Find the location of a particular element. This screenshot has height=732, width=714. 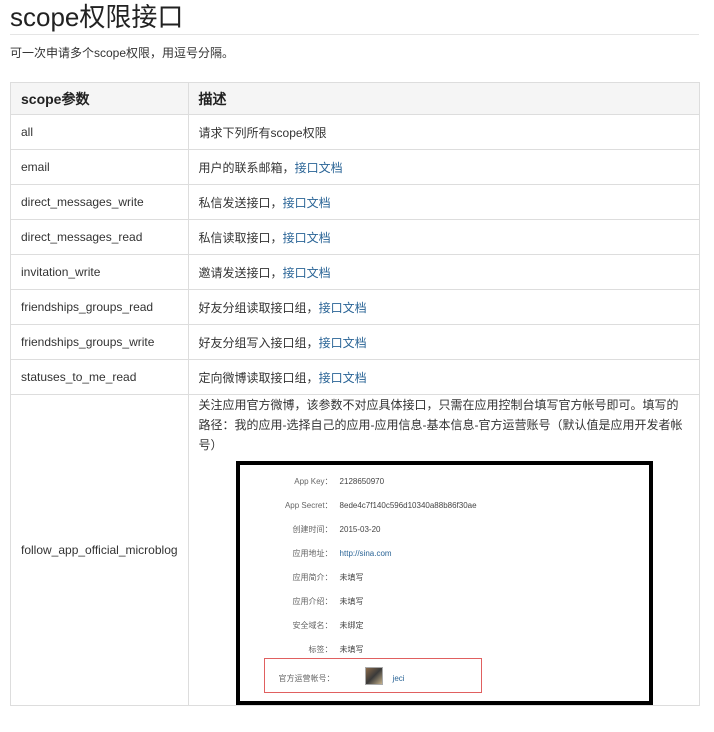

scope-param-cell: direct_messages_write is located at coordinates (99, 202).